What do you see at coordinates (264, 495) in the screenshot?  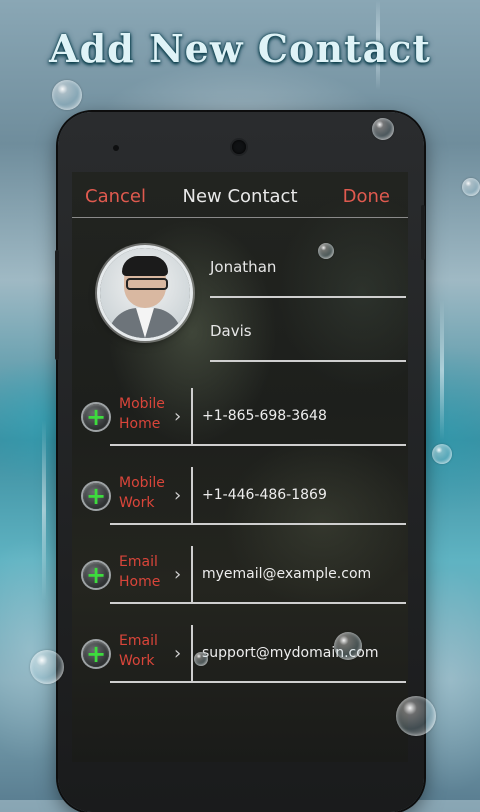 I see `phone-input: +1-446-486-1869` at bounding box center [264, 495].